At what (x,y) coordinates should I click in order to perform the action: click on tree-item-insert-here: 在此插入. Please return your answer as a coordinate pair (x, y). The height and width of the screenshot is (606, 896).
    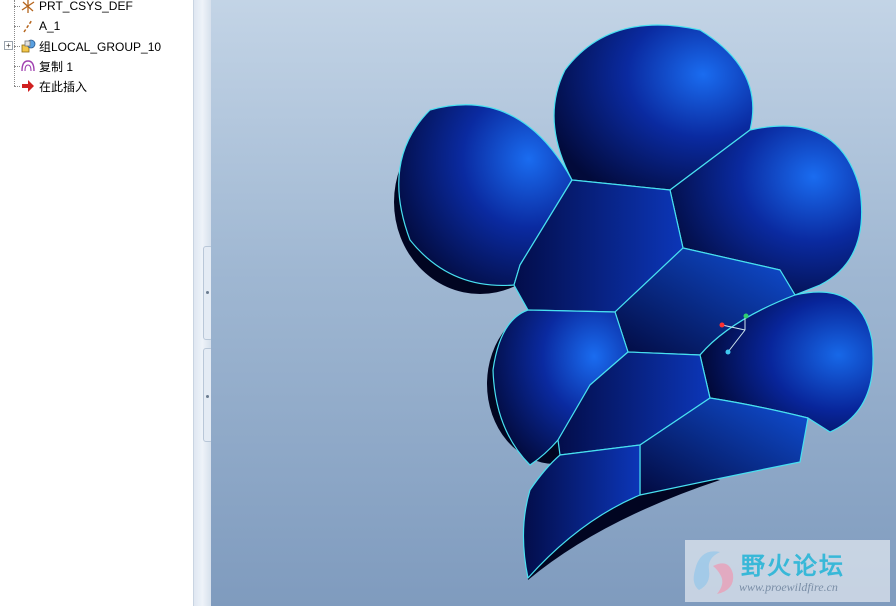
    Looking at the image, I should click on (53, 86).